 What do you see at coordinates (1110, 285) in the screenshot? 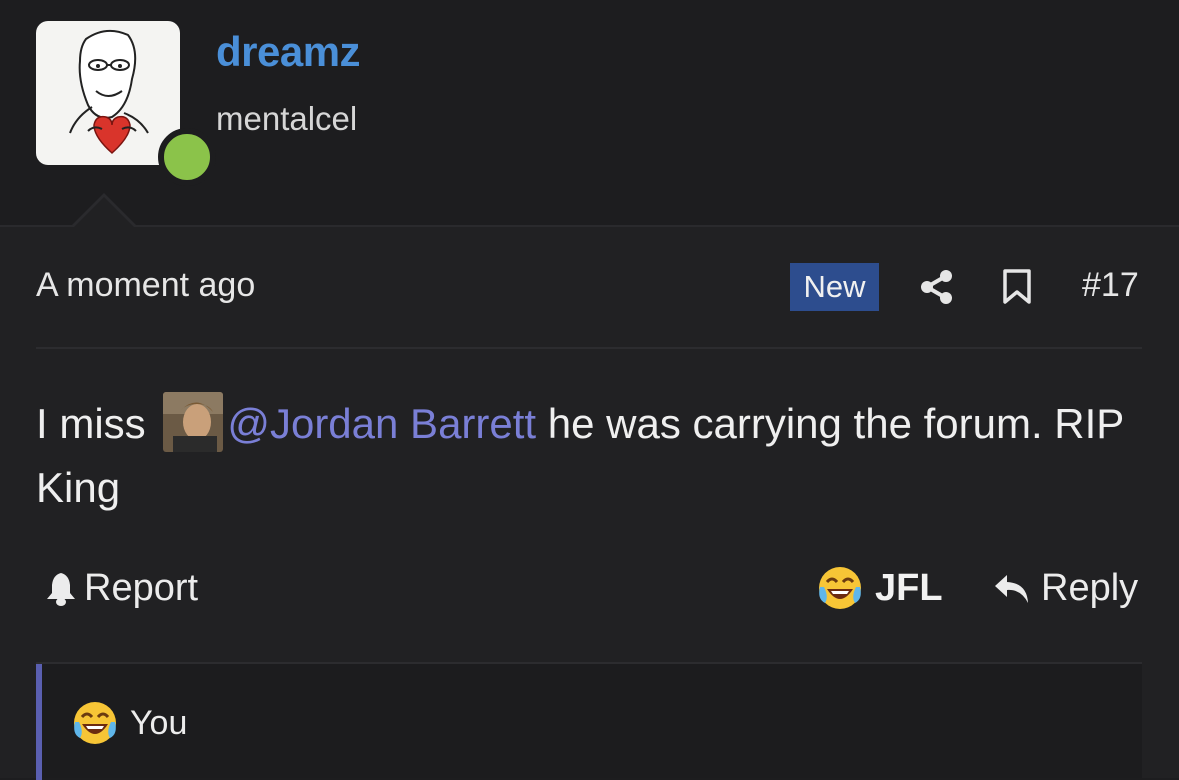
I see `post-number-link: #17` at bounding box center [1110, 285].